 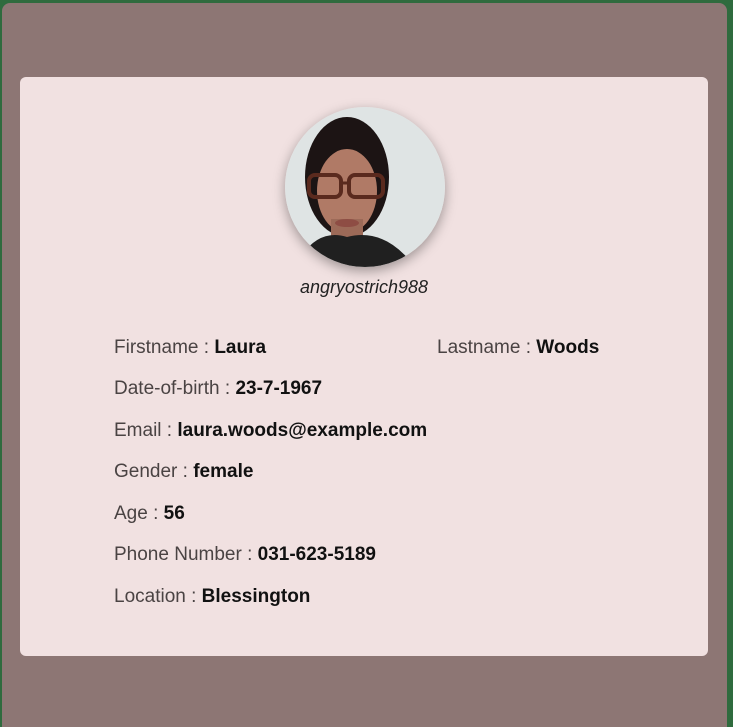 What do you see at coordinates (154, 471) in the screenshot?
I see `gender-label: Gender :` at bounding box center [154, 471].